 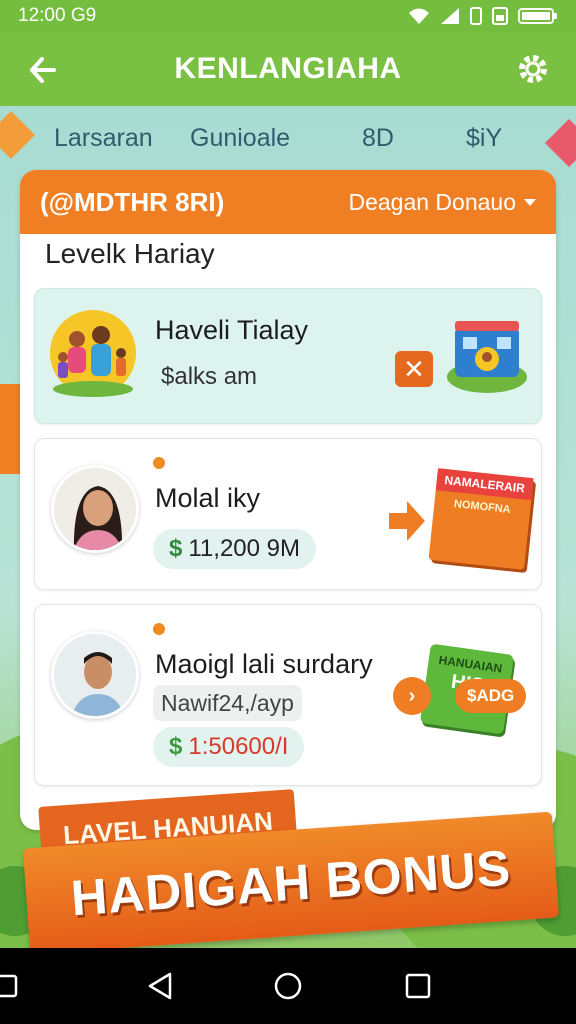 I want to click on amount-pill: $ 11,200 9M, so click(x=234, y=549).